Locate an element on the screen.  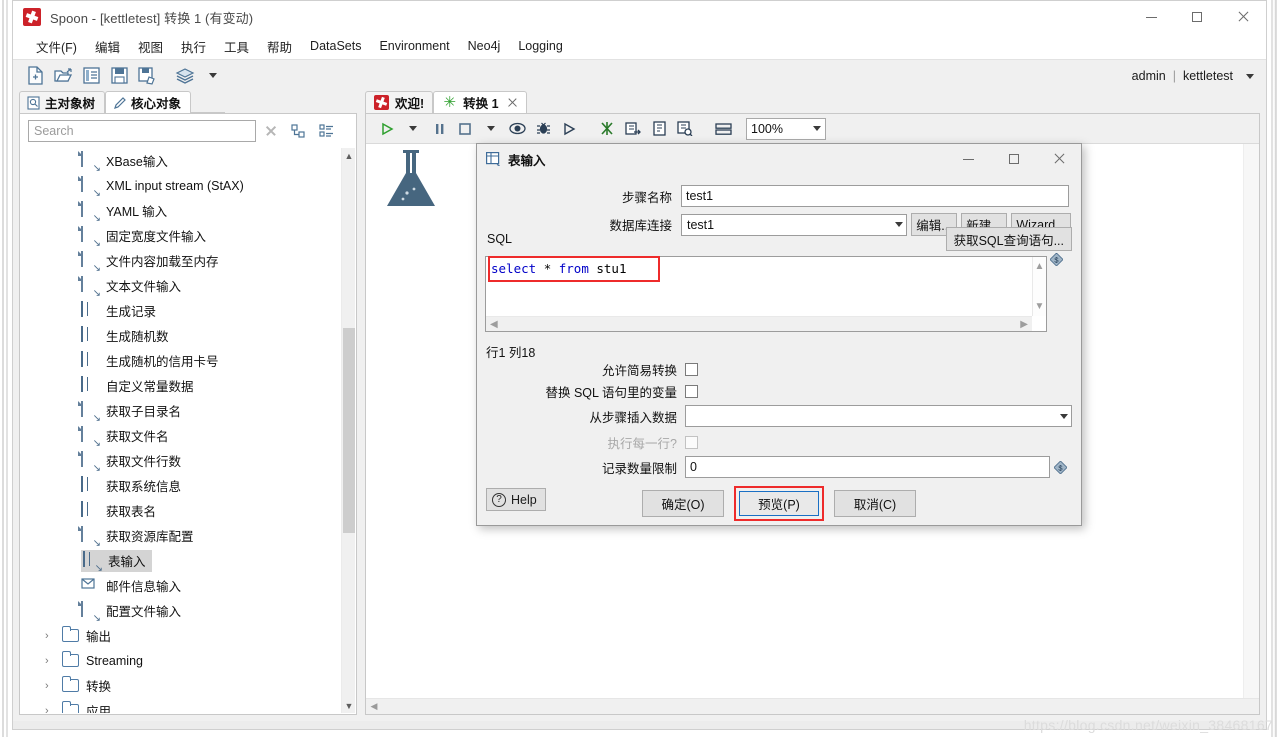
menu-environment: Environment is located at coordinates (414, 46).